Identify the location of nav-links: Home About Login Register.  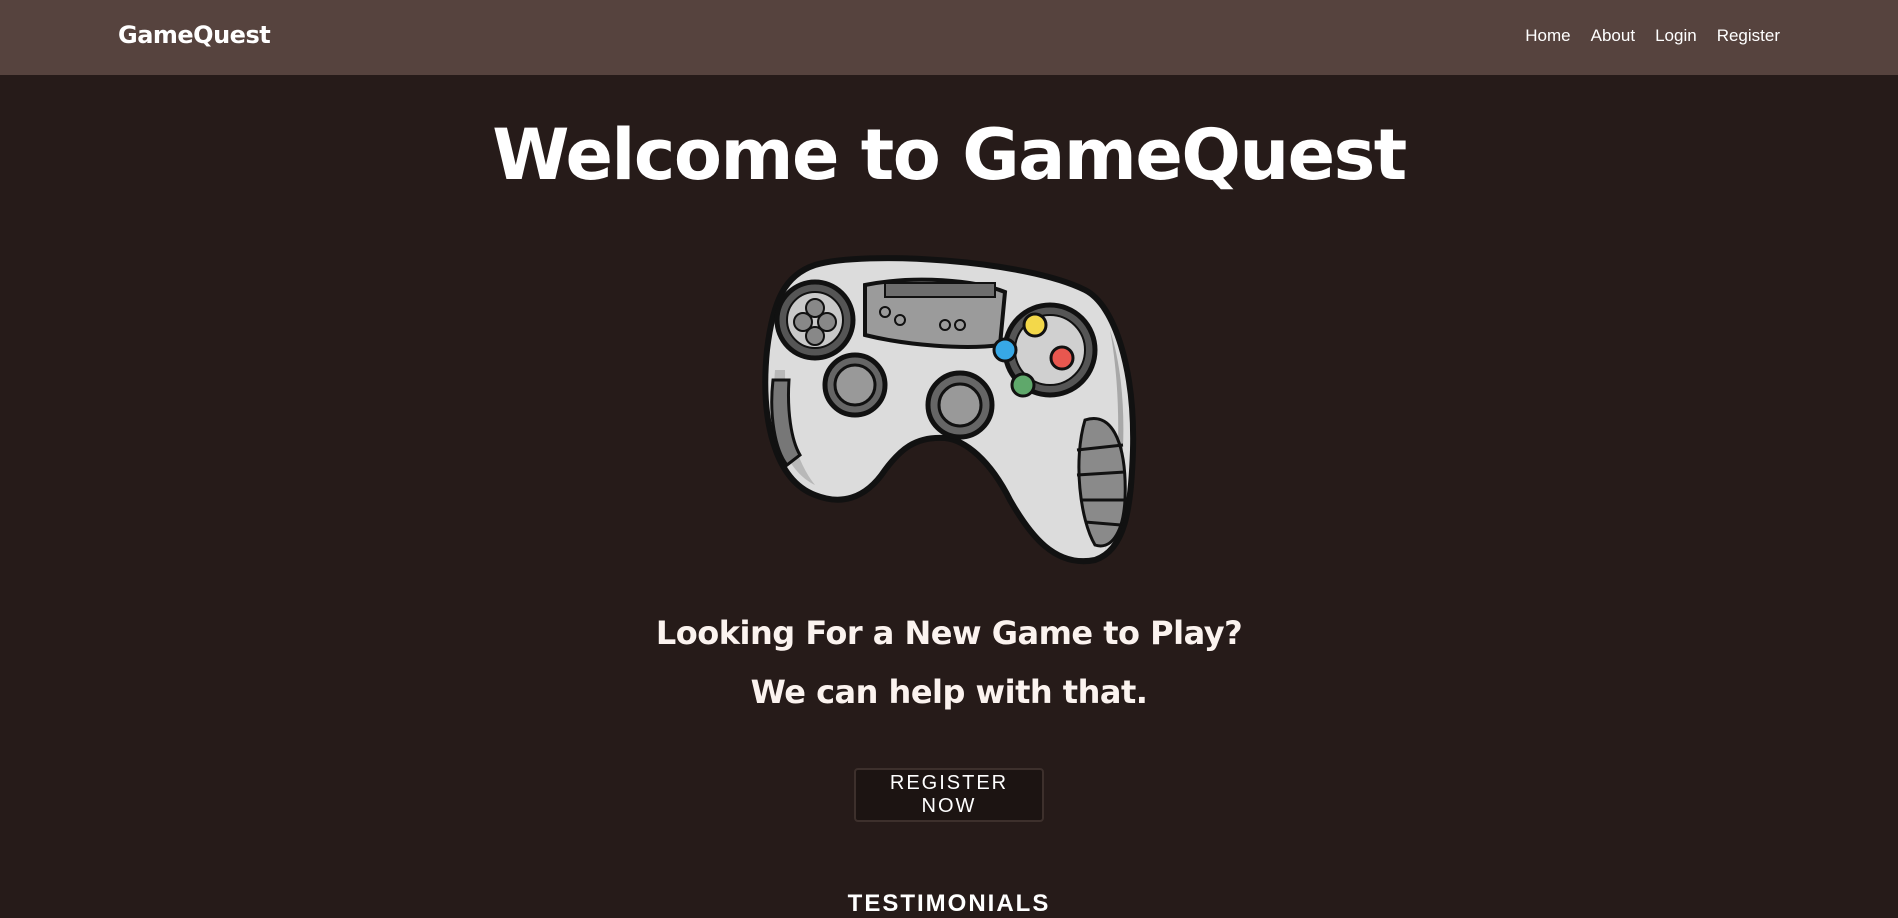
(1652, 36).